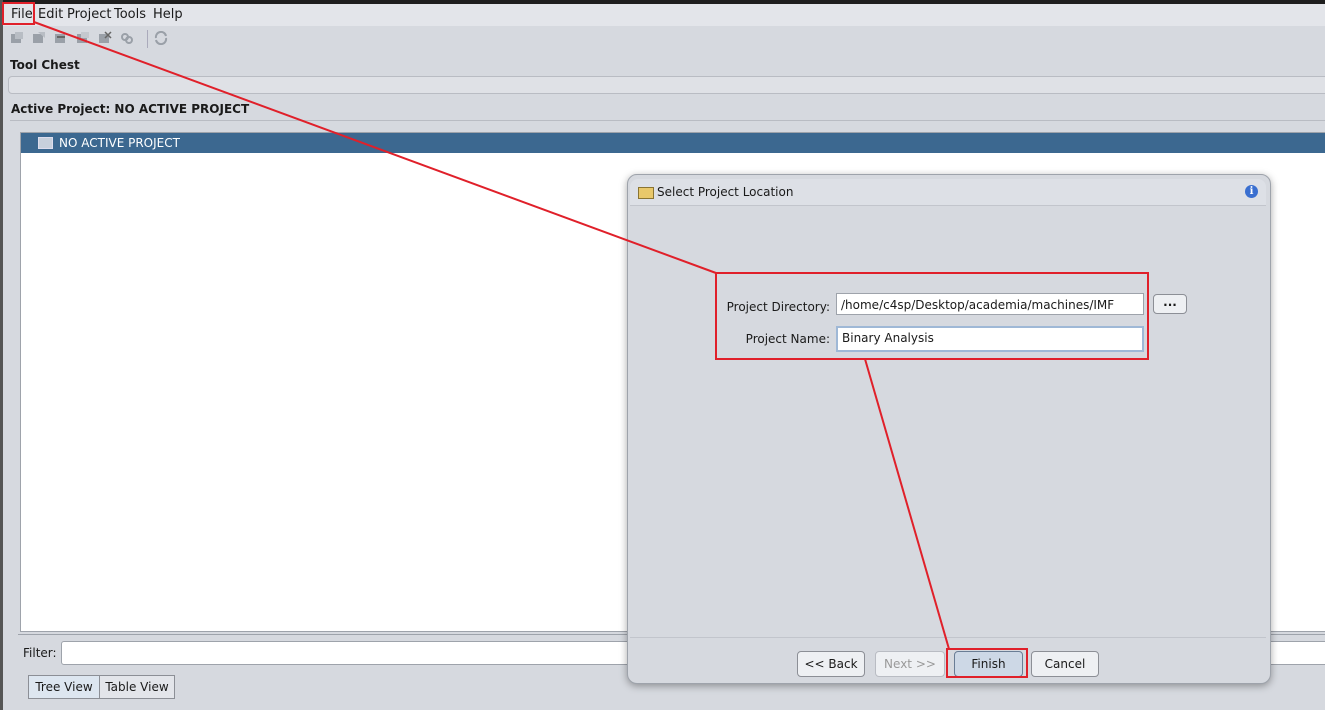 The image size is (1325, 710). What do you see at coordinates (45, 143) in the screenshot?
I see `folder-icon` at bounding box center [45, 143].